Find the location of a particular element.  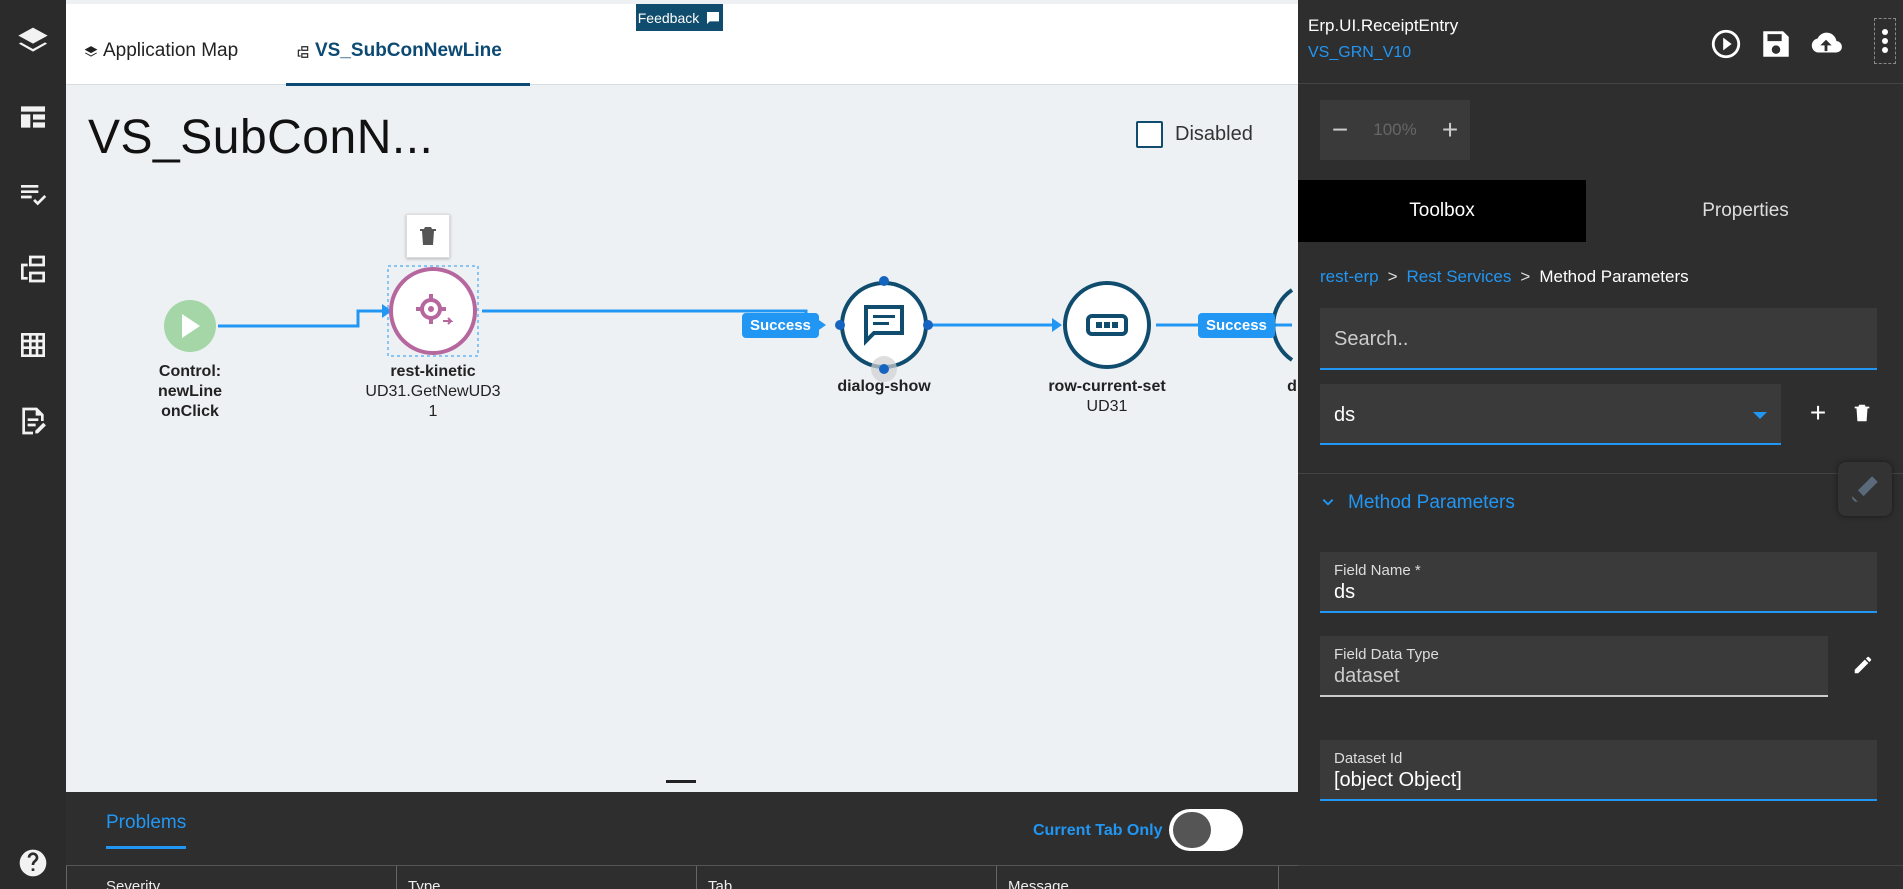

layers-icon is located at coordinates (33, 41).